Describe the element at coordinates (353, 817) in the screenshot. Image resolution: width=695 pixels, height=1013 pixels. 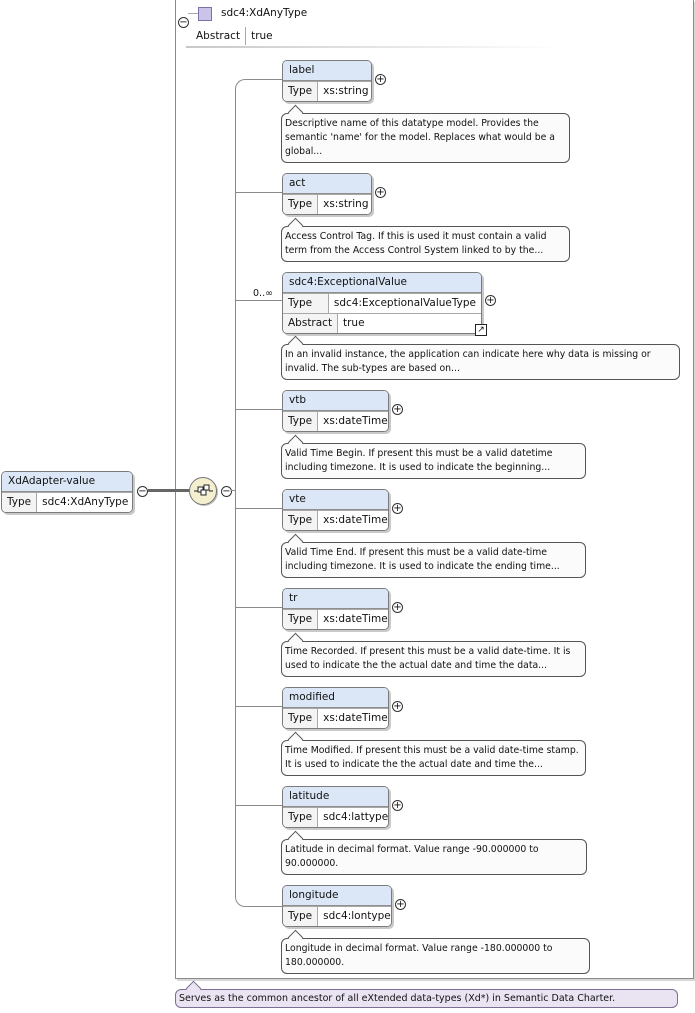
I see `type-value: sdc4:lattype` at that location.